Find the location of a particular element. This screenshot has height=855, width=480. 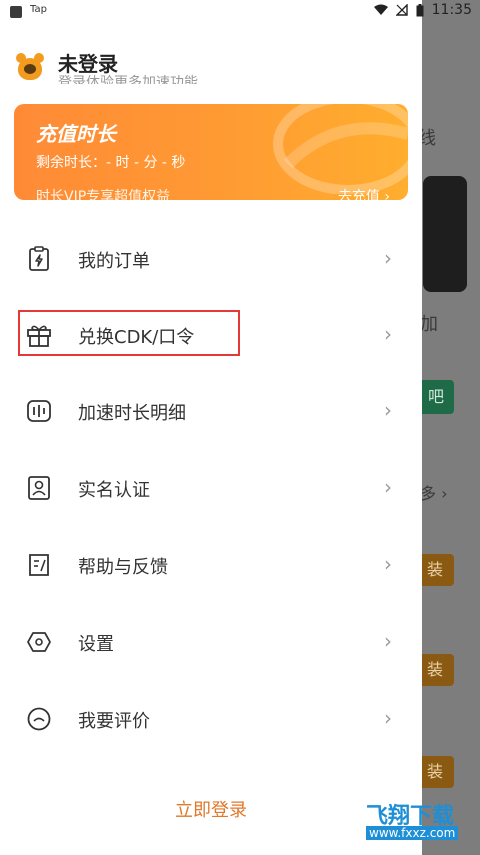

app-notification-icon is located at coordinates (16, 12).